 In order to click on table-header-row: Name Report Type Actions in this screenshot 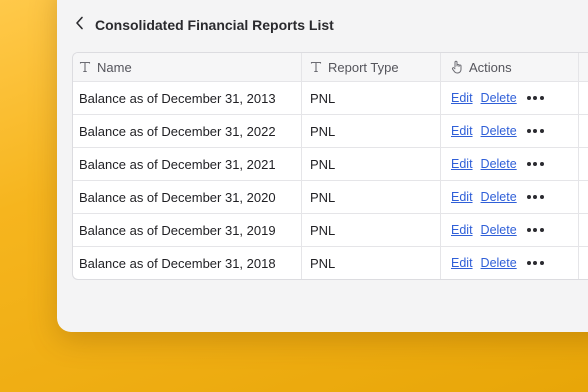, I will do `click(330, 67)`.